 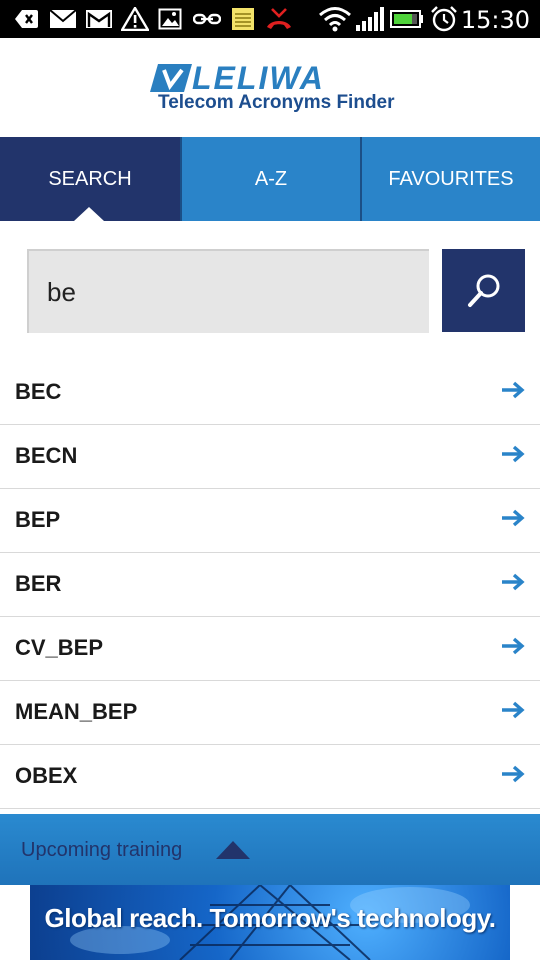 What do you see at coordinates (46, 455) in the screenshot?
I see `list-item-label: BECN` at bounding box center [46, 455].